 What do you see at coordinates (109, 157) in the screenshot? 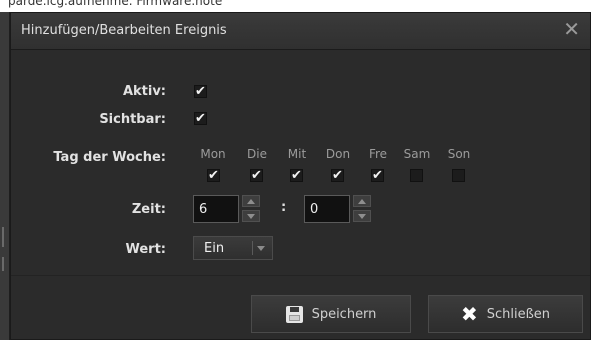
I see `weekday-label: Tag der Woche:` at bounding box center [109, 157].